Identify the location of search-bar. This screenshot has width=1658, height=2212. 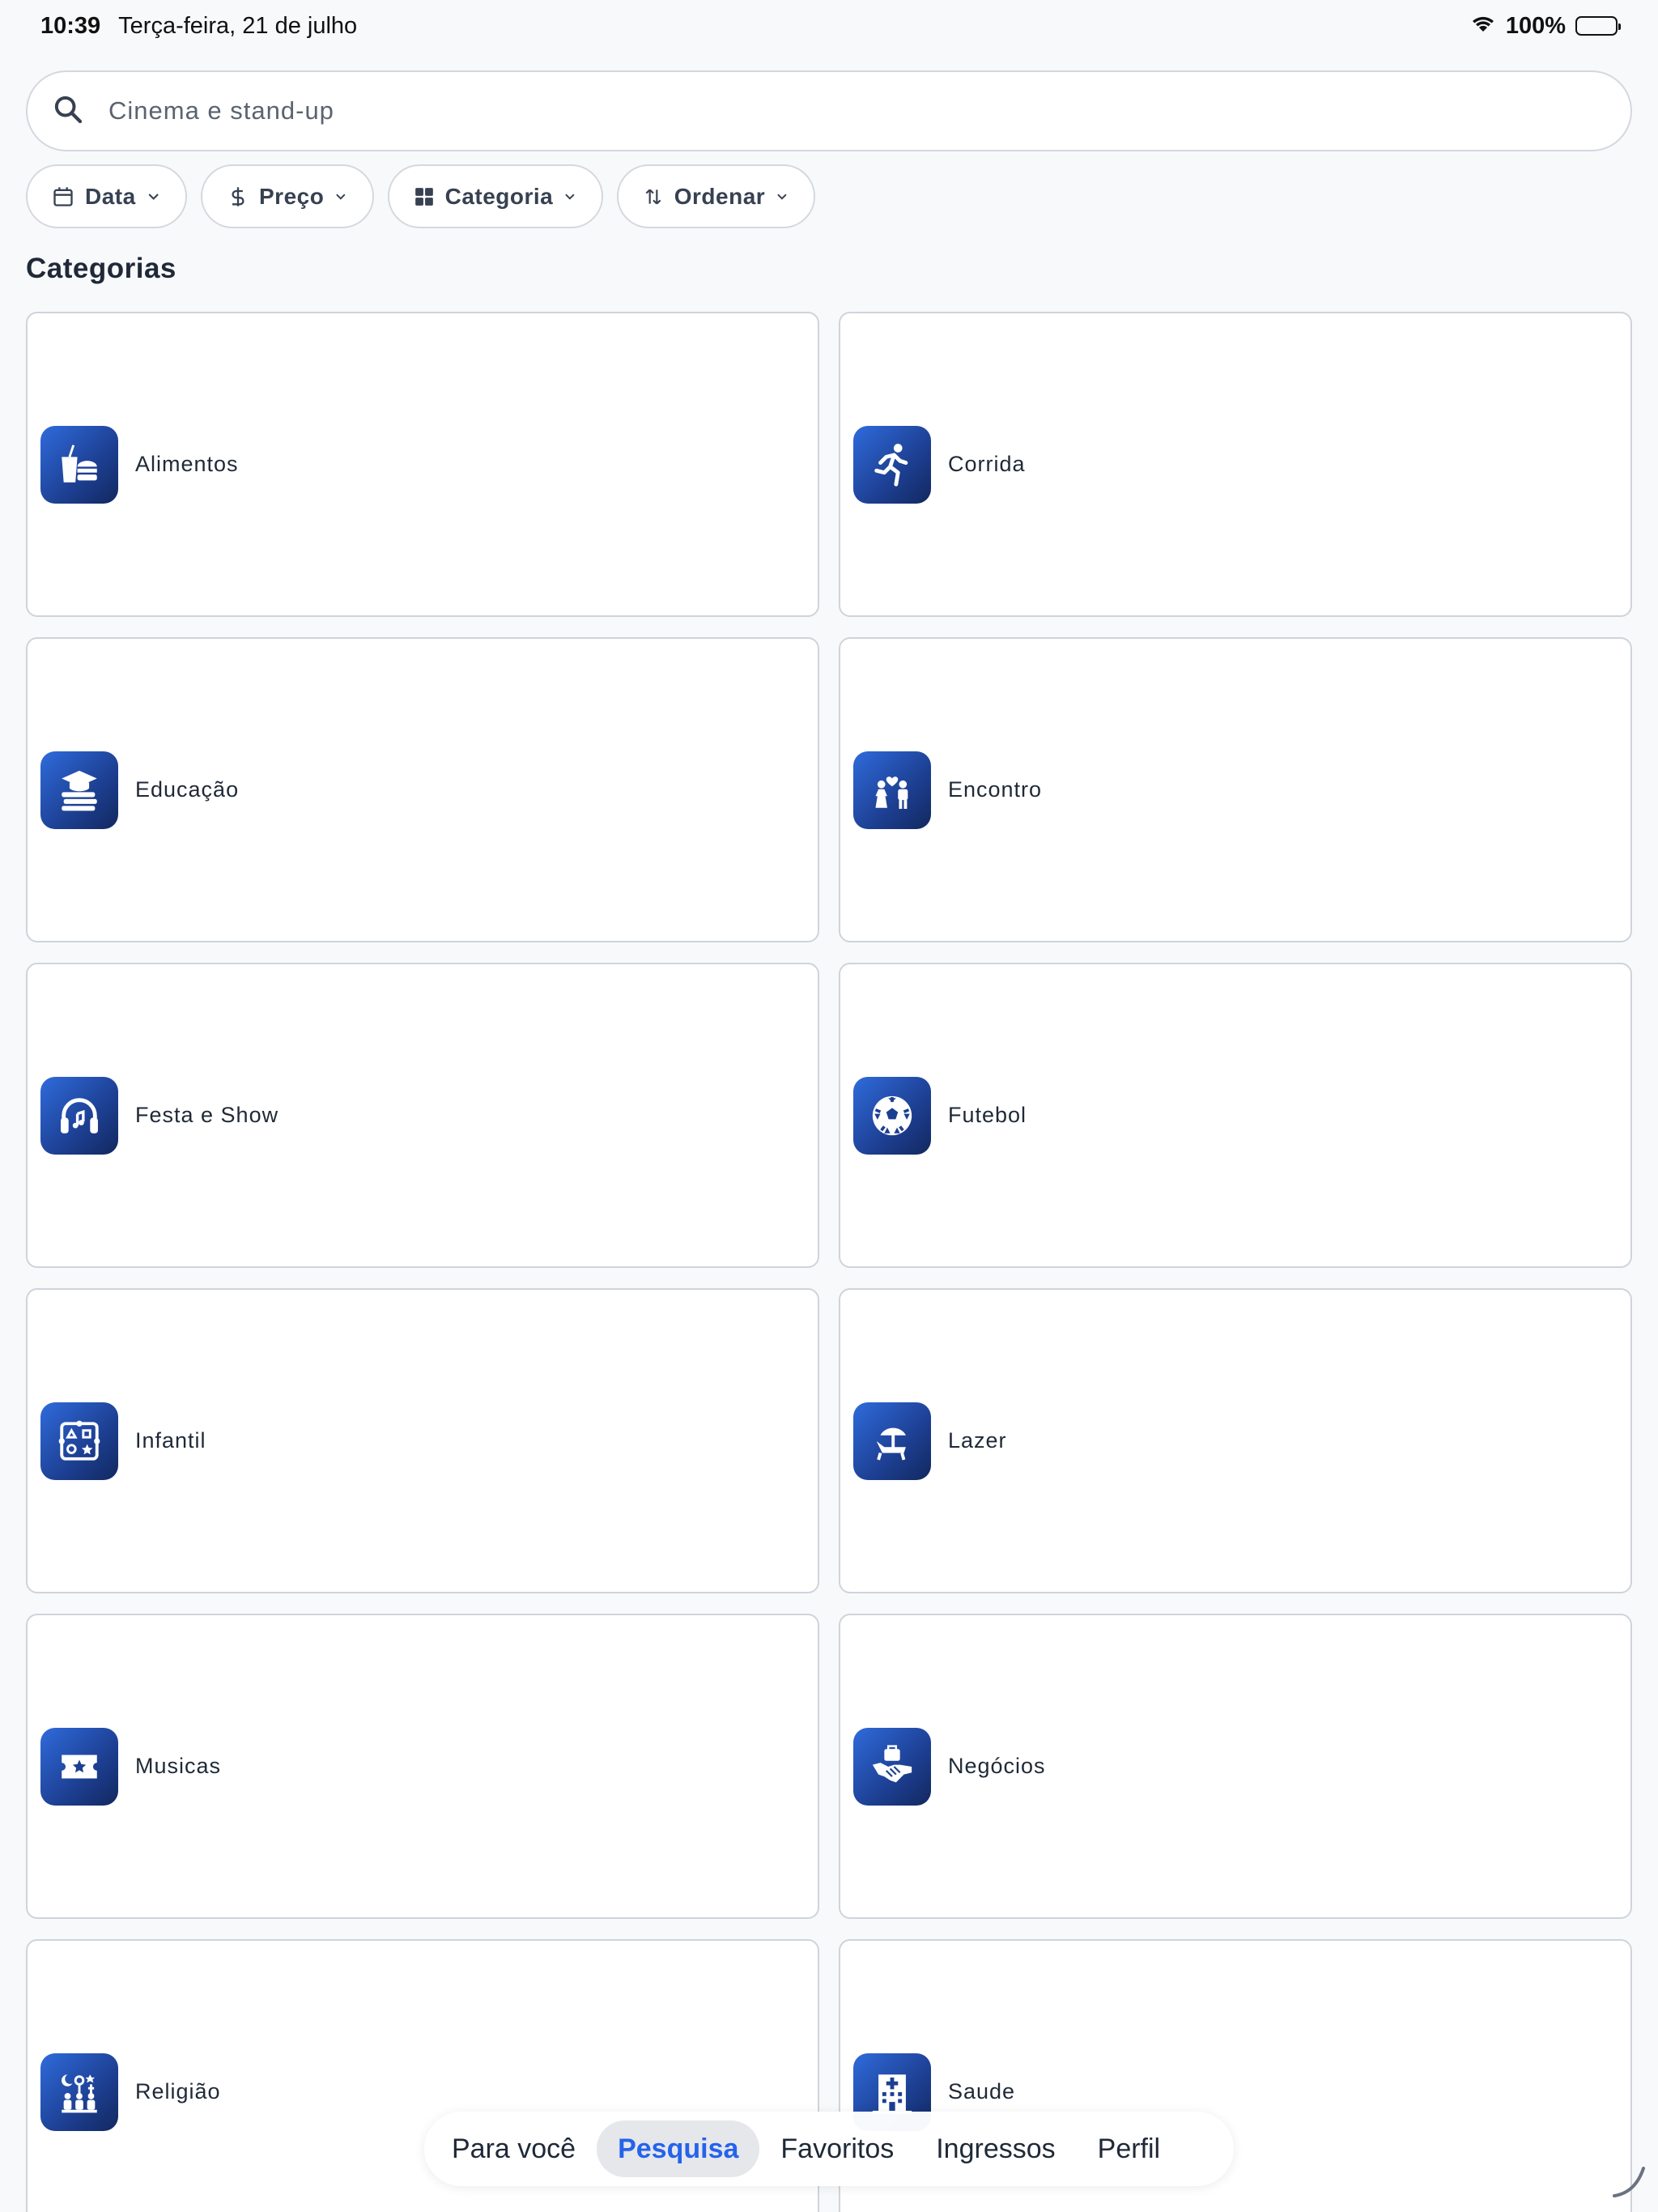
(829, 111).